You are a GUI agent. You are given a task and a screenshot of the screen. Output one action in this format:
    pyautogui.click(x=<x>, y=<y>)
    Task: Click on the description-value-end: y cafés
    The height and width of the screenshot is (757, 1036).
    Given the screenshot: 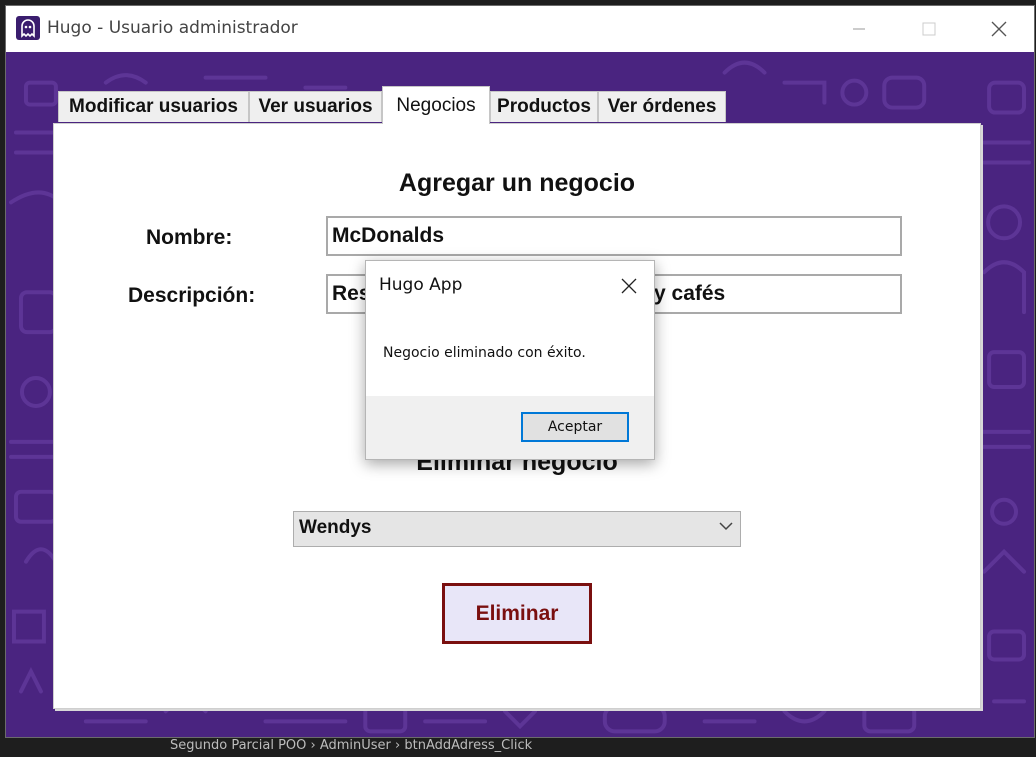 What is the action you would take?
    pyautogui.click(x=690, y=293)
    